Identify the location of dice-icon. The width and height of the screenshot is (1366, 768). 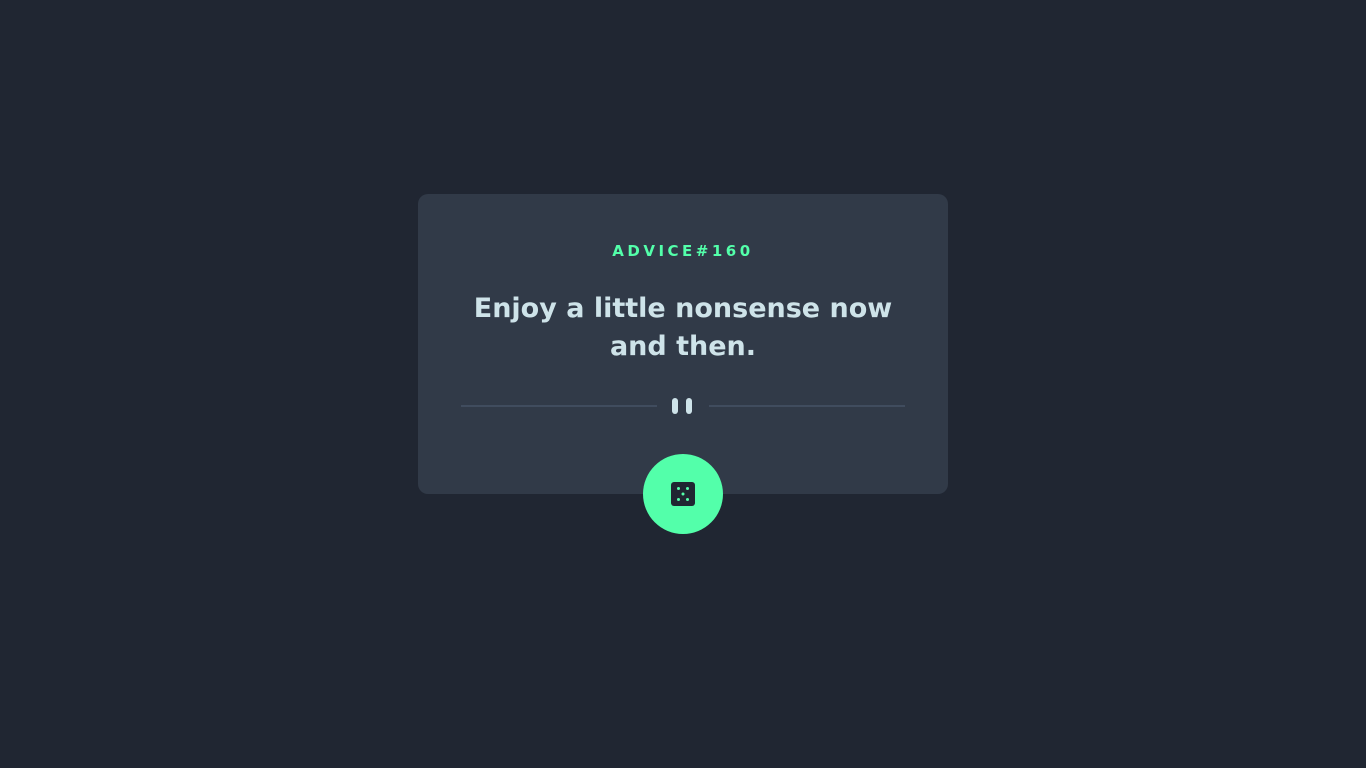
(683, 494).